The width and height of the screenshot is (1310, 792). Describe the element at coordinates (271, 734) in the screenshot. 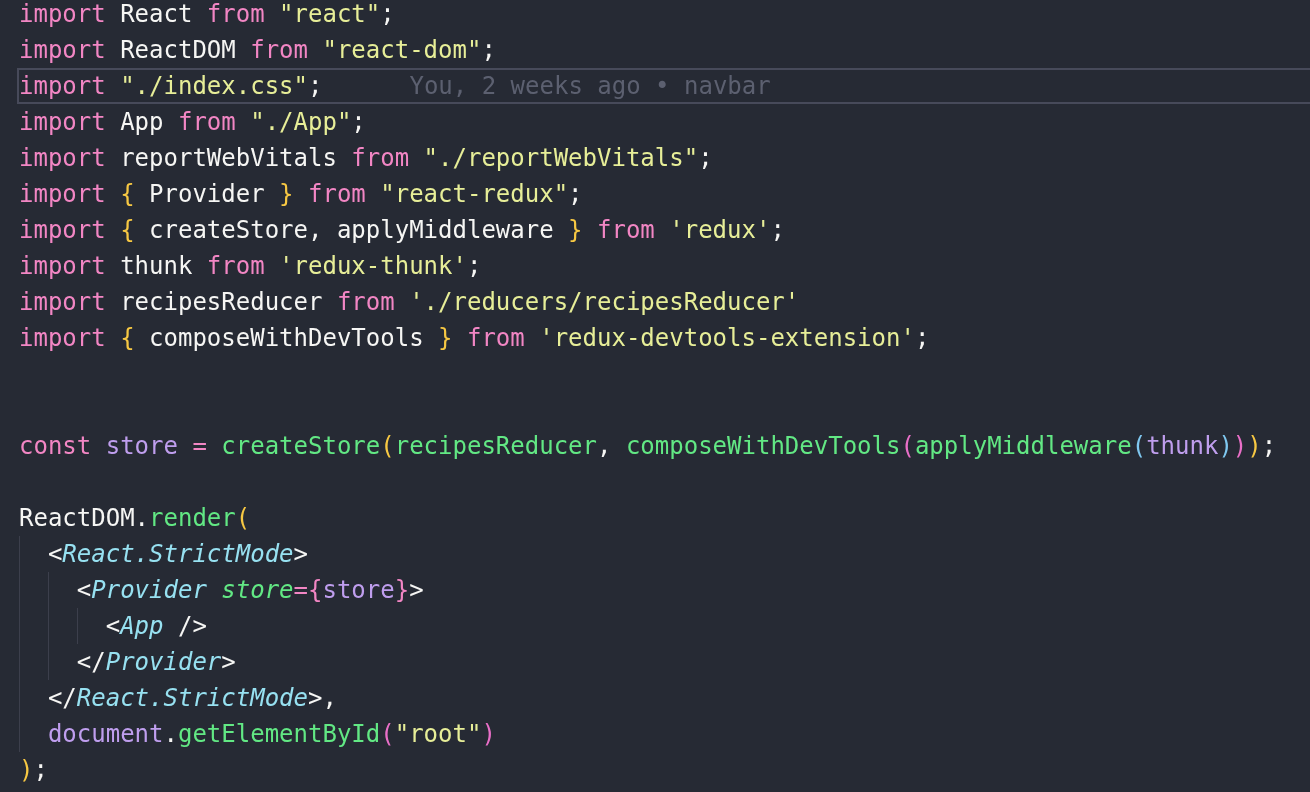

I see `code-line: document.getElementById("root")` at that location.